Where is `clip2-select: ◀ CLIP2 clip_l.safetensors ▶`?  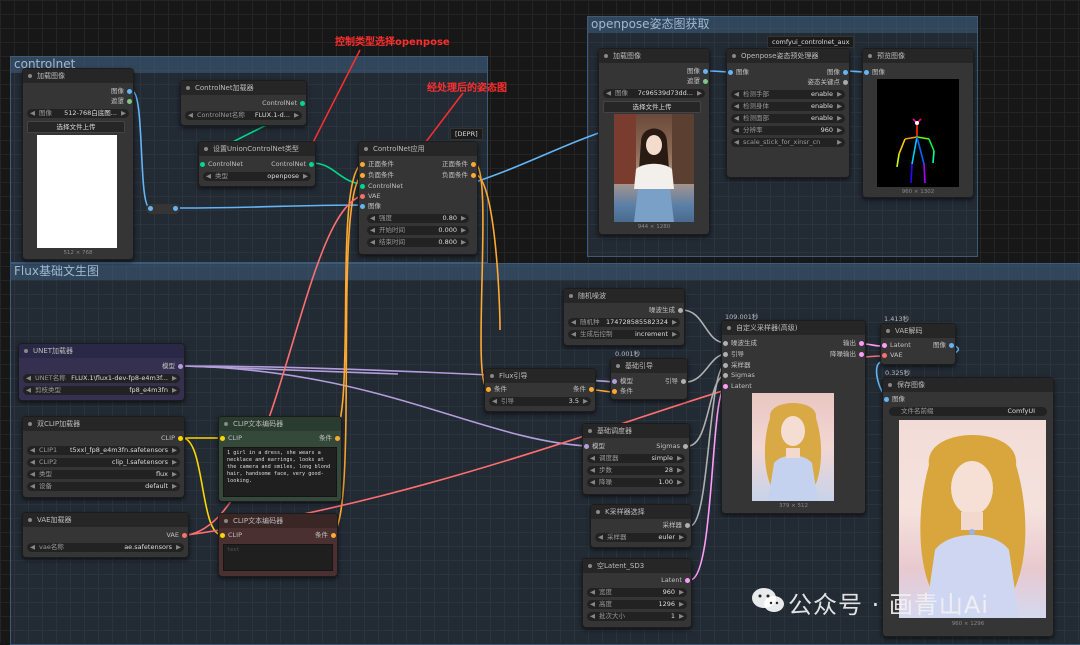
clip2-select: ◀ CLIP2 clip_l.safetensors ▶ is located at coordinates (103, 462).